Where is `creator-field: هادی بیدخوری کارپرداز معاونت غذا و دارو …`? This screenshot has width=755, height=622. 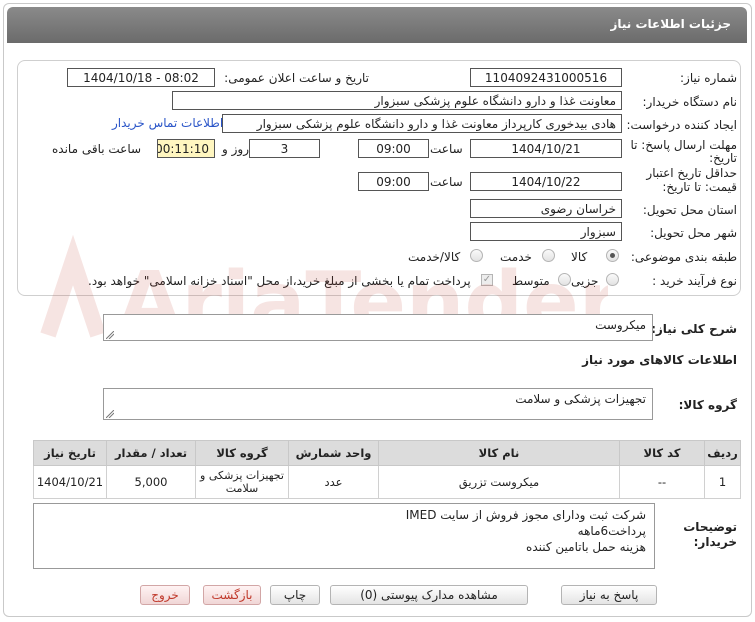
creator-field: هادی بیدخوری کارپرداز معاونت غذا و دارو … is located at coordinates (422, 123).